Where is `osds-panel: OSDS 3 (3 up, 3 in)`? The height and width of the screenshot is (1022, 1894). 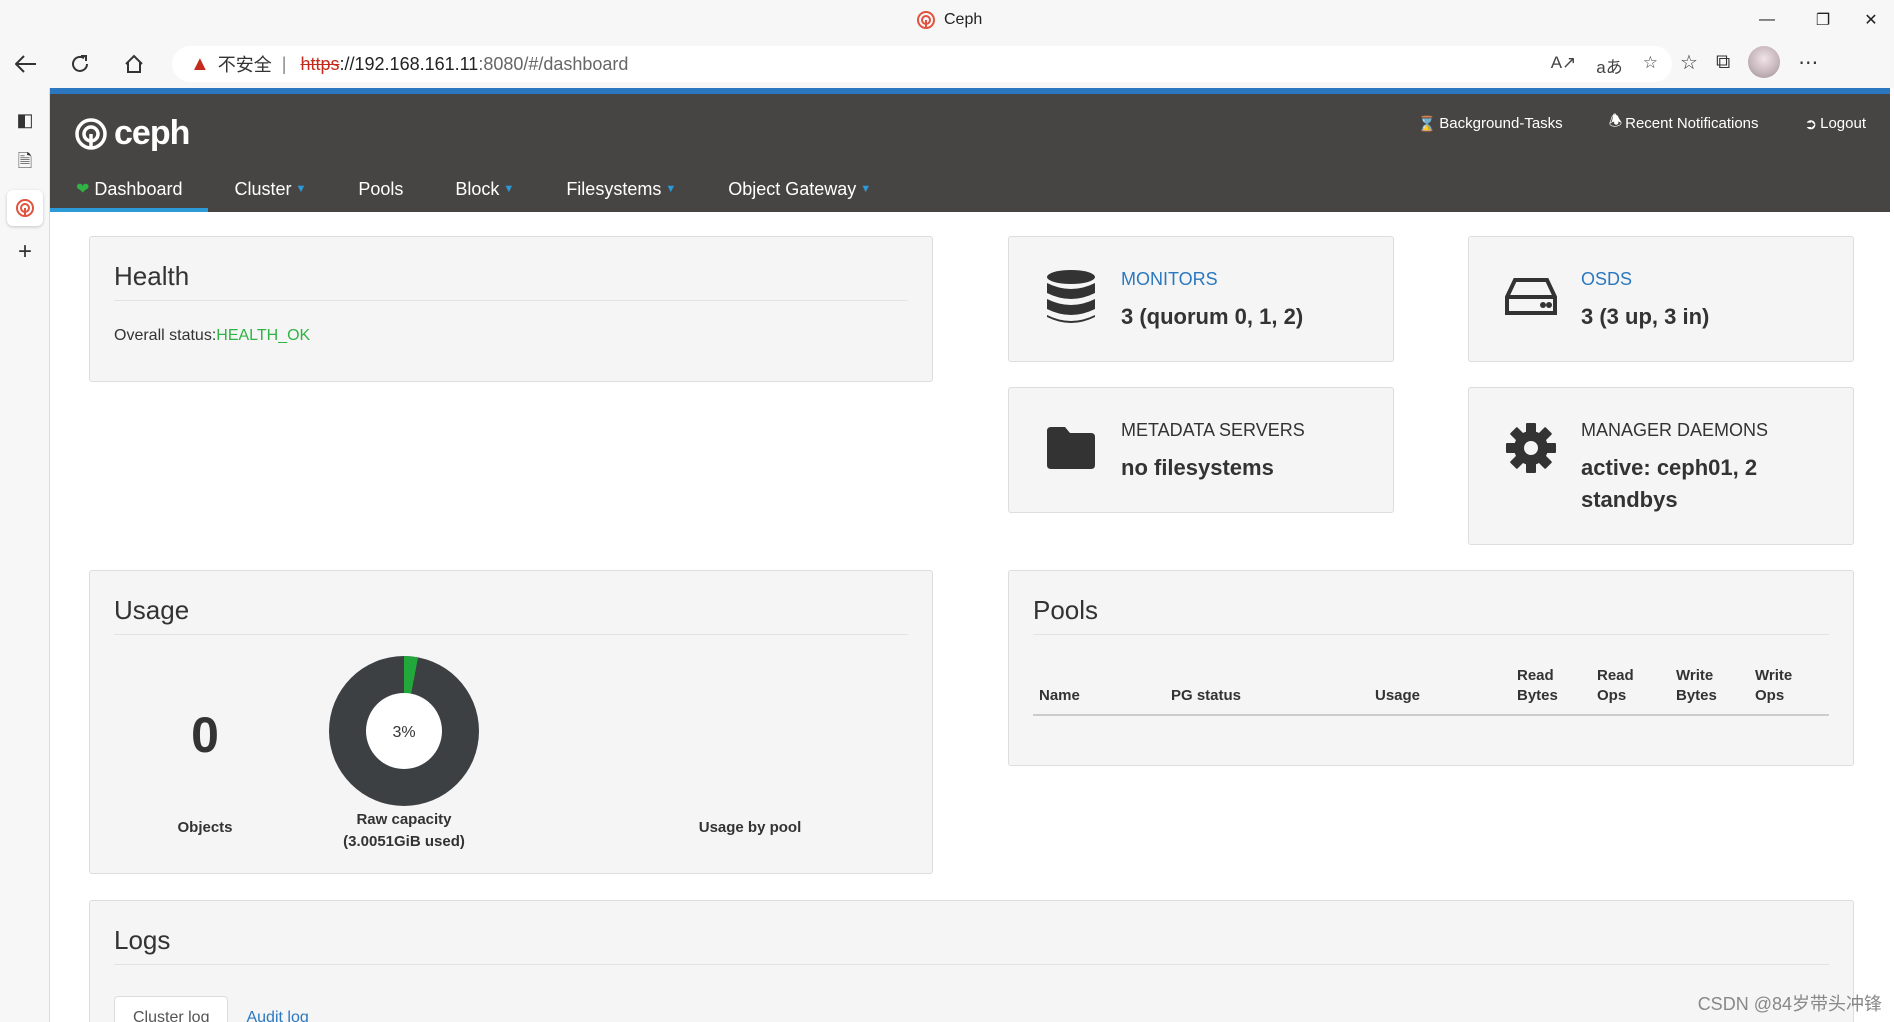 osds-panel: OSDS 3 (3 up, 3 in) is located at coordinates (1661, 299).